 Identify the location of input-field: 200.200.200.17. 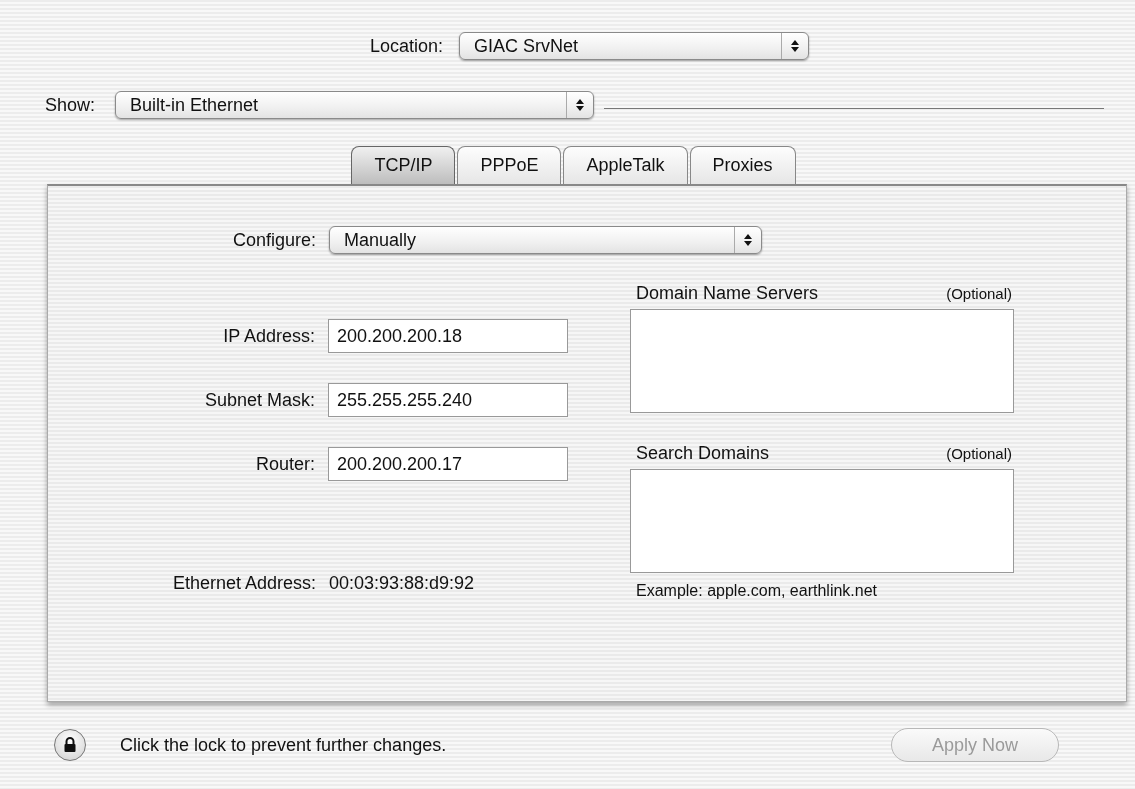
(448, 464).